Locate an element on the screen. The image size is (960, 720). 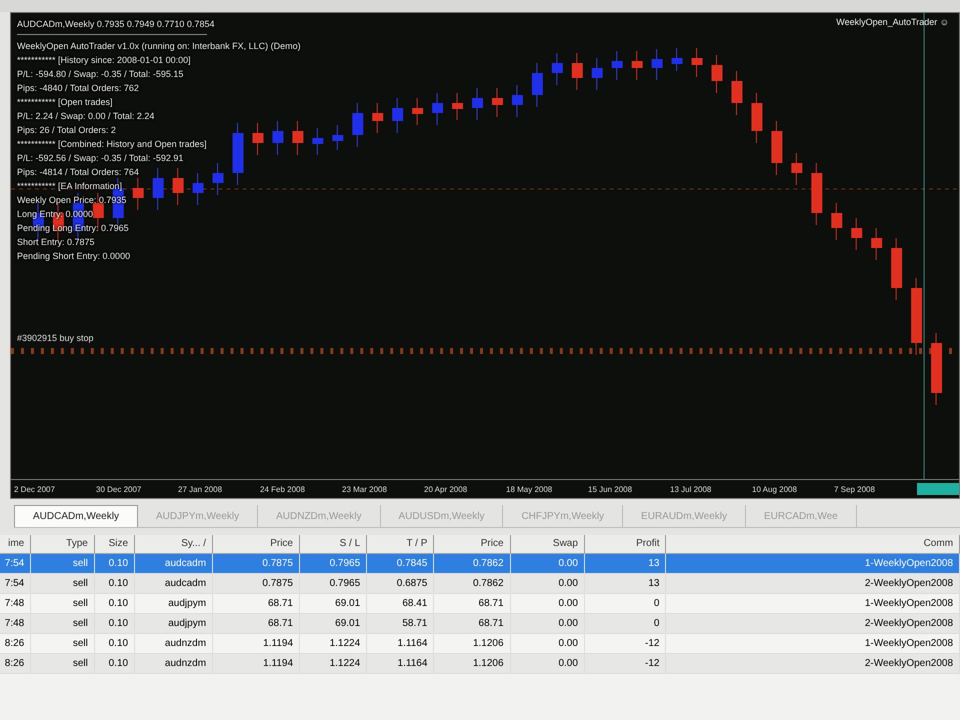
info-line: *********** [Combined: History and Open trades] is located at coordinates (112, 144).